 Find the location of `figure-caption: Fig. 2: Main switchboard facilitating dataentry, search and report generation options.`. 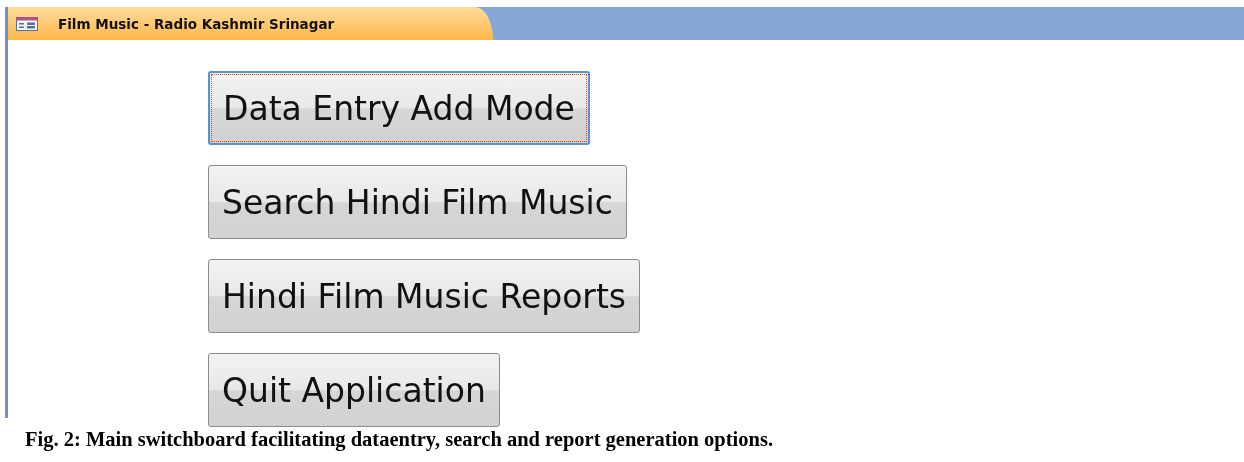

figure-caption: Fig. 2: Main switchboard facilitating dataentry, search and report generation options. is located at coordinates (400, 439).